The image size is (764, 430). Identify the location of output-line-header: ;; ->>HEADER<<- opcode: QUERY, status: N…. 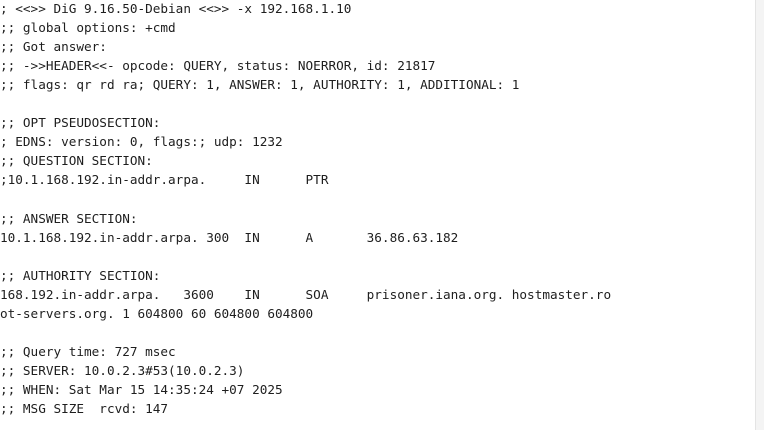
(218, 66).